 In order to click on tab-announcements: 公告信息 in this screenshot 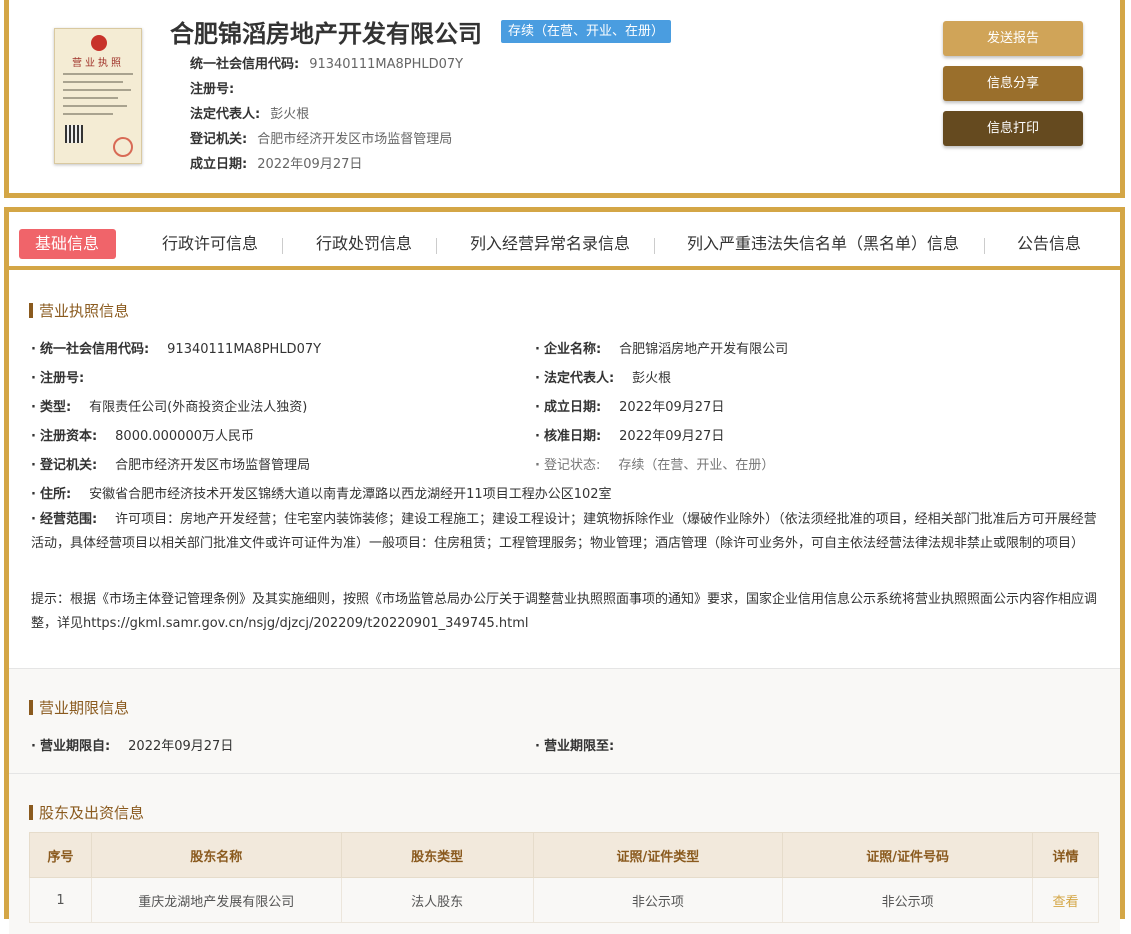, I will do `click(1049, 244)`.